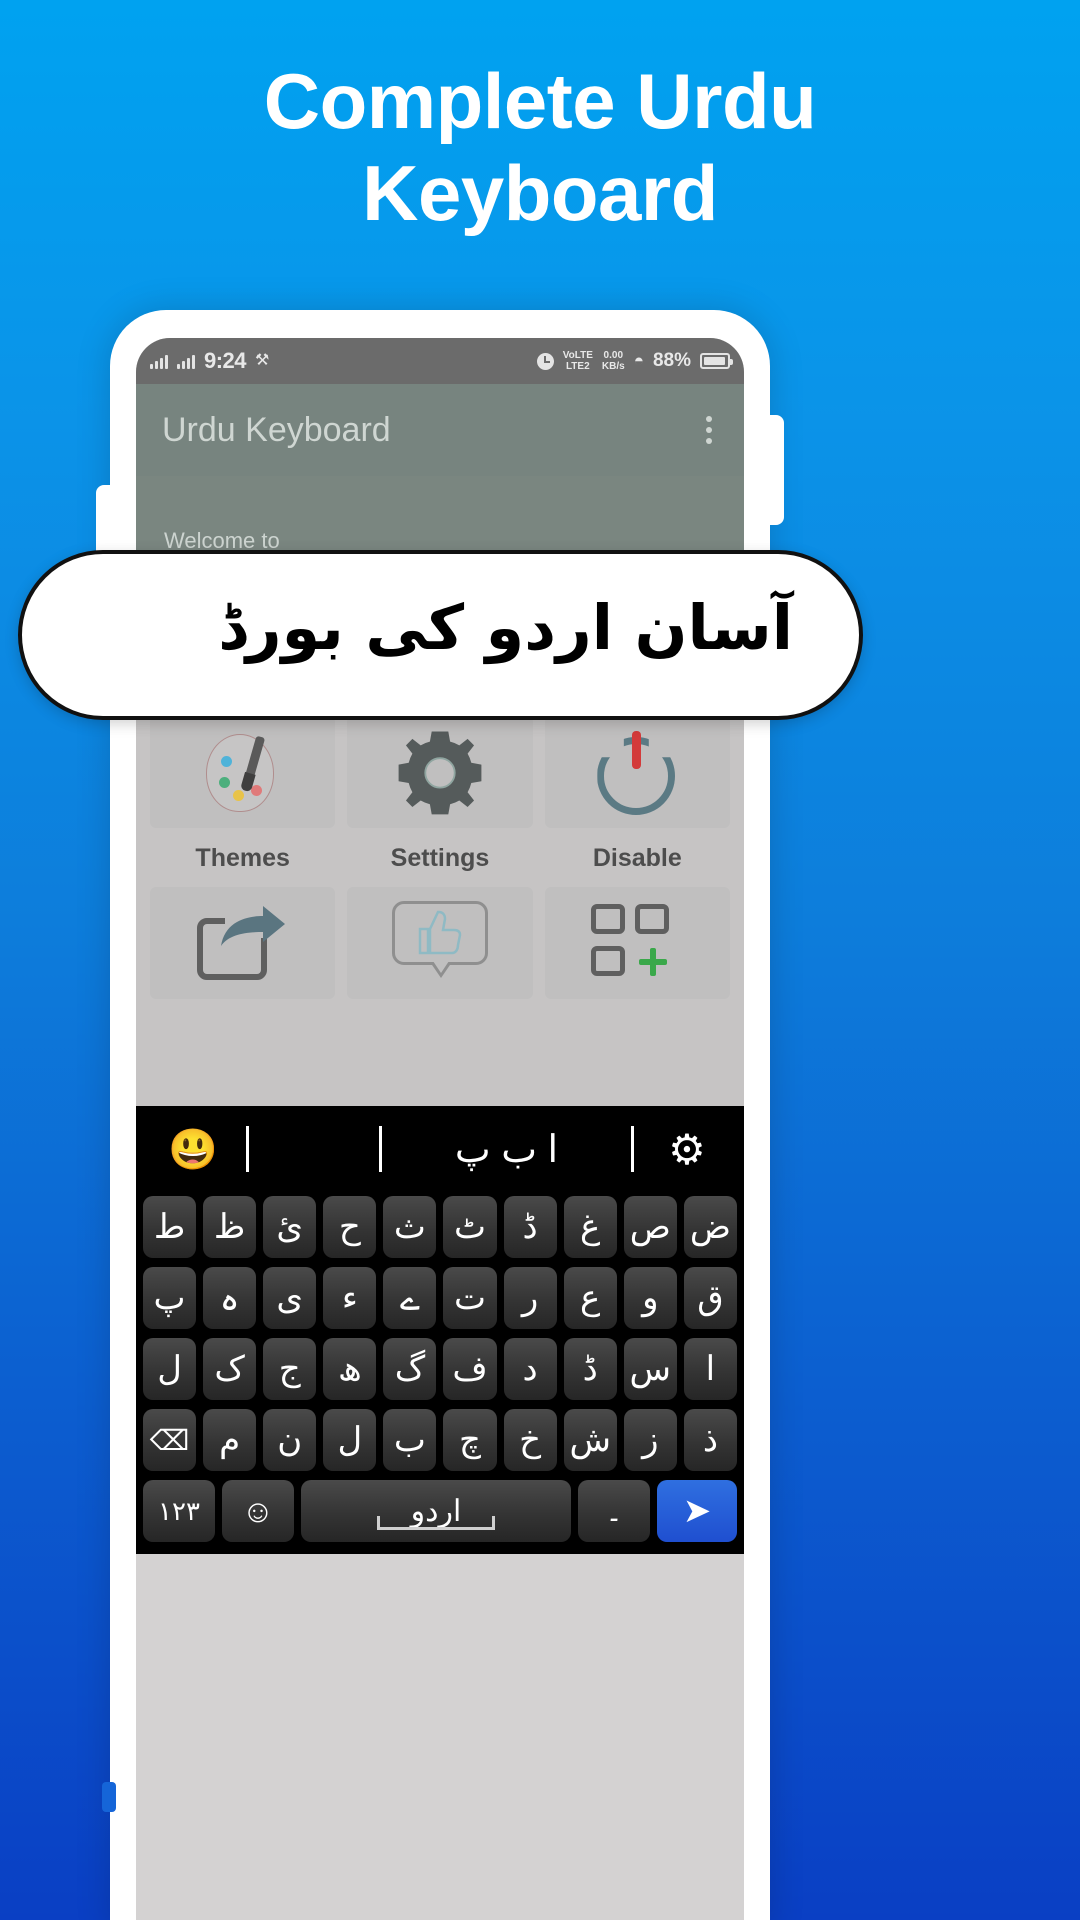  What do you see at coordinates (470, 1298) in the screenshot?
I see `key-letter: ت` at bounding box center [470, 1298].